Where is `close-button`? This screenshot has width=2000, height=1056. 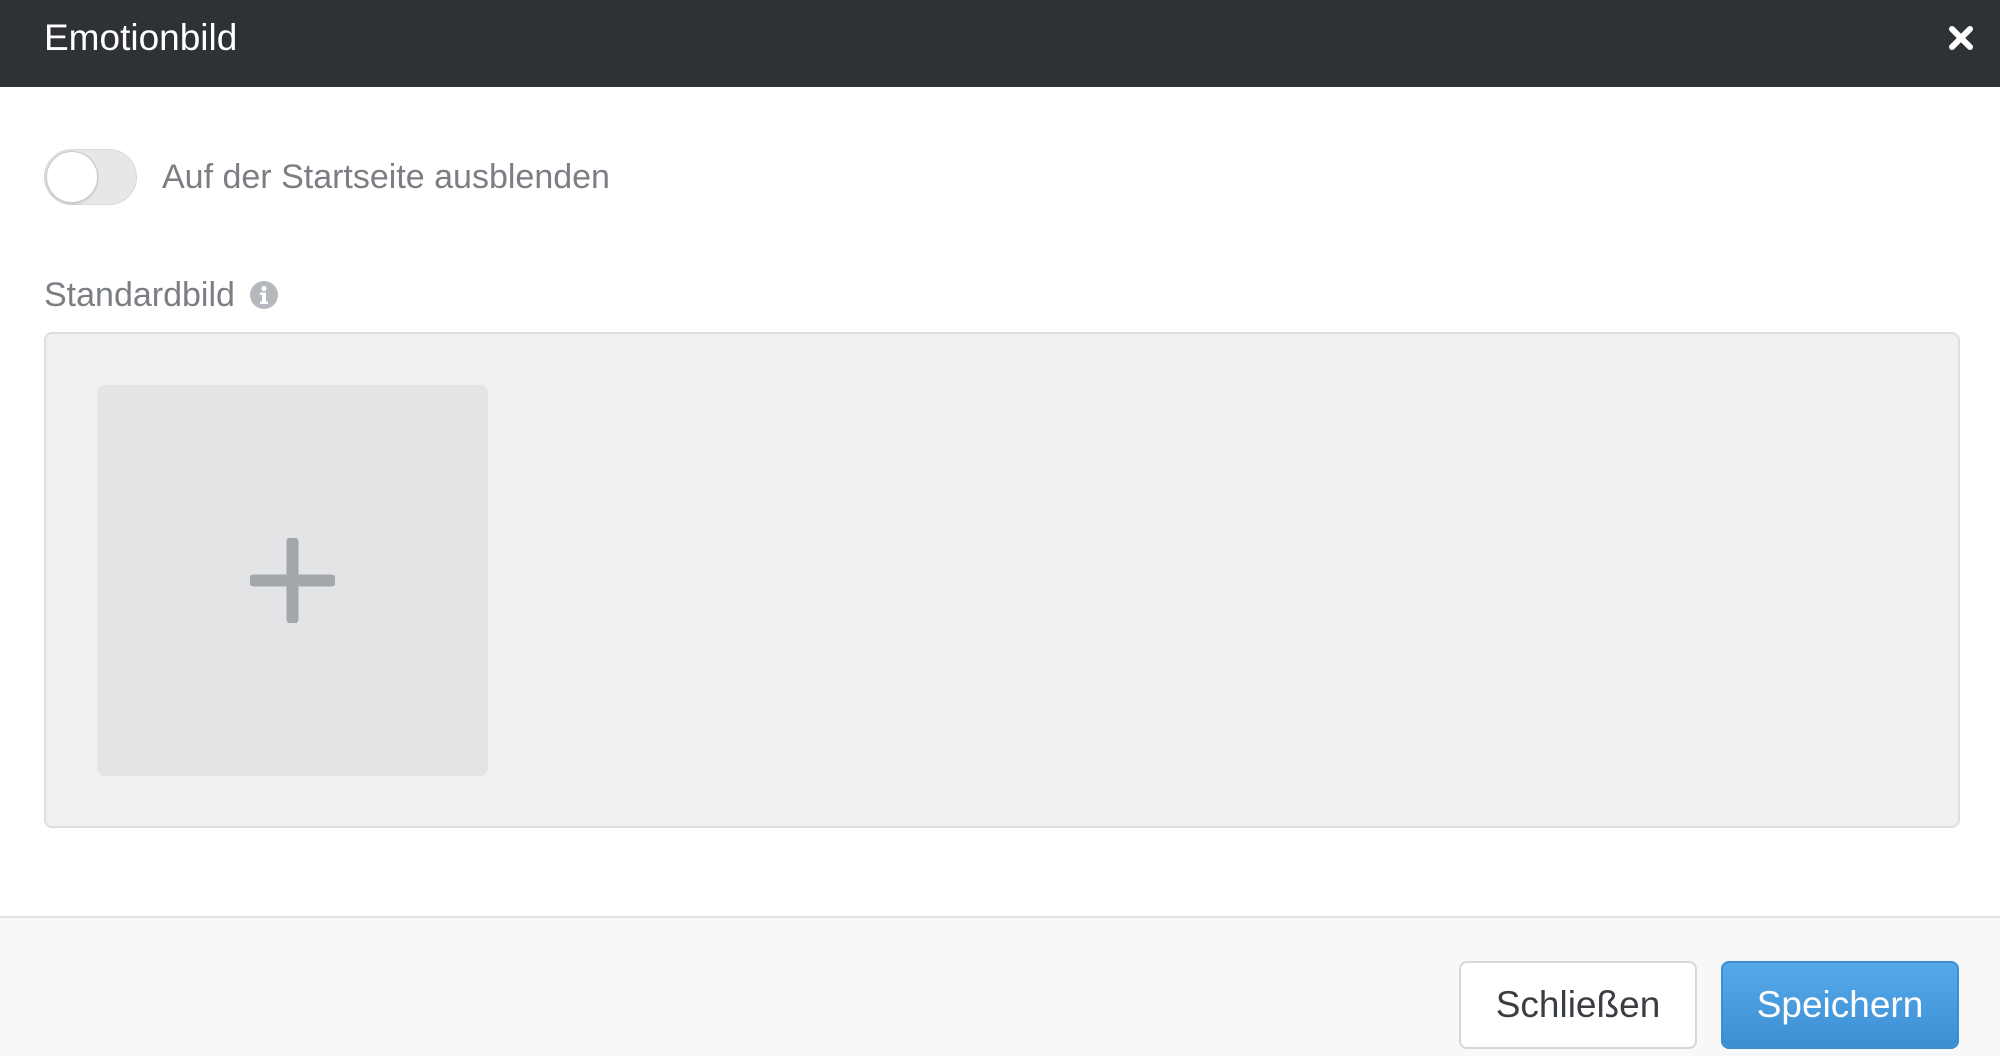
close-button is located at coordinates (1961, 38).